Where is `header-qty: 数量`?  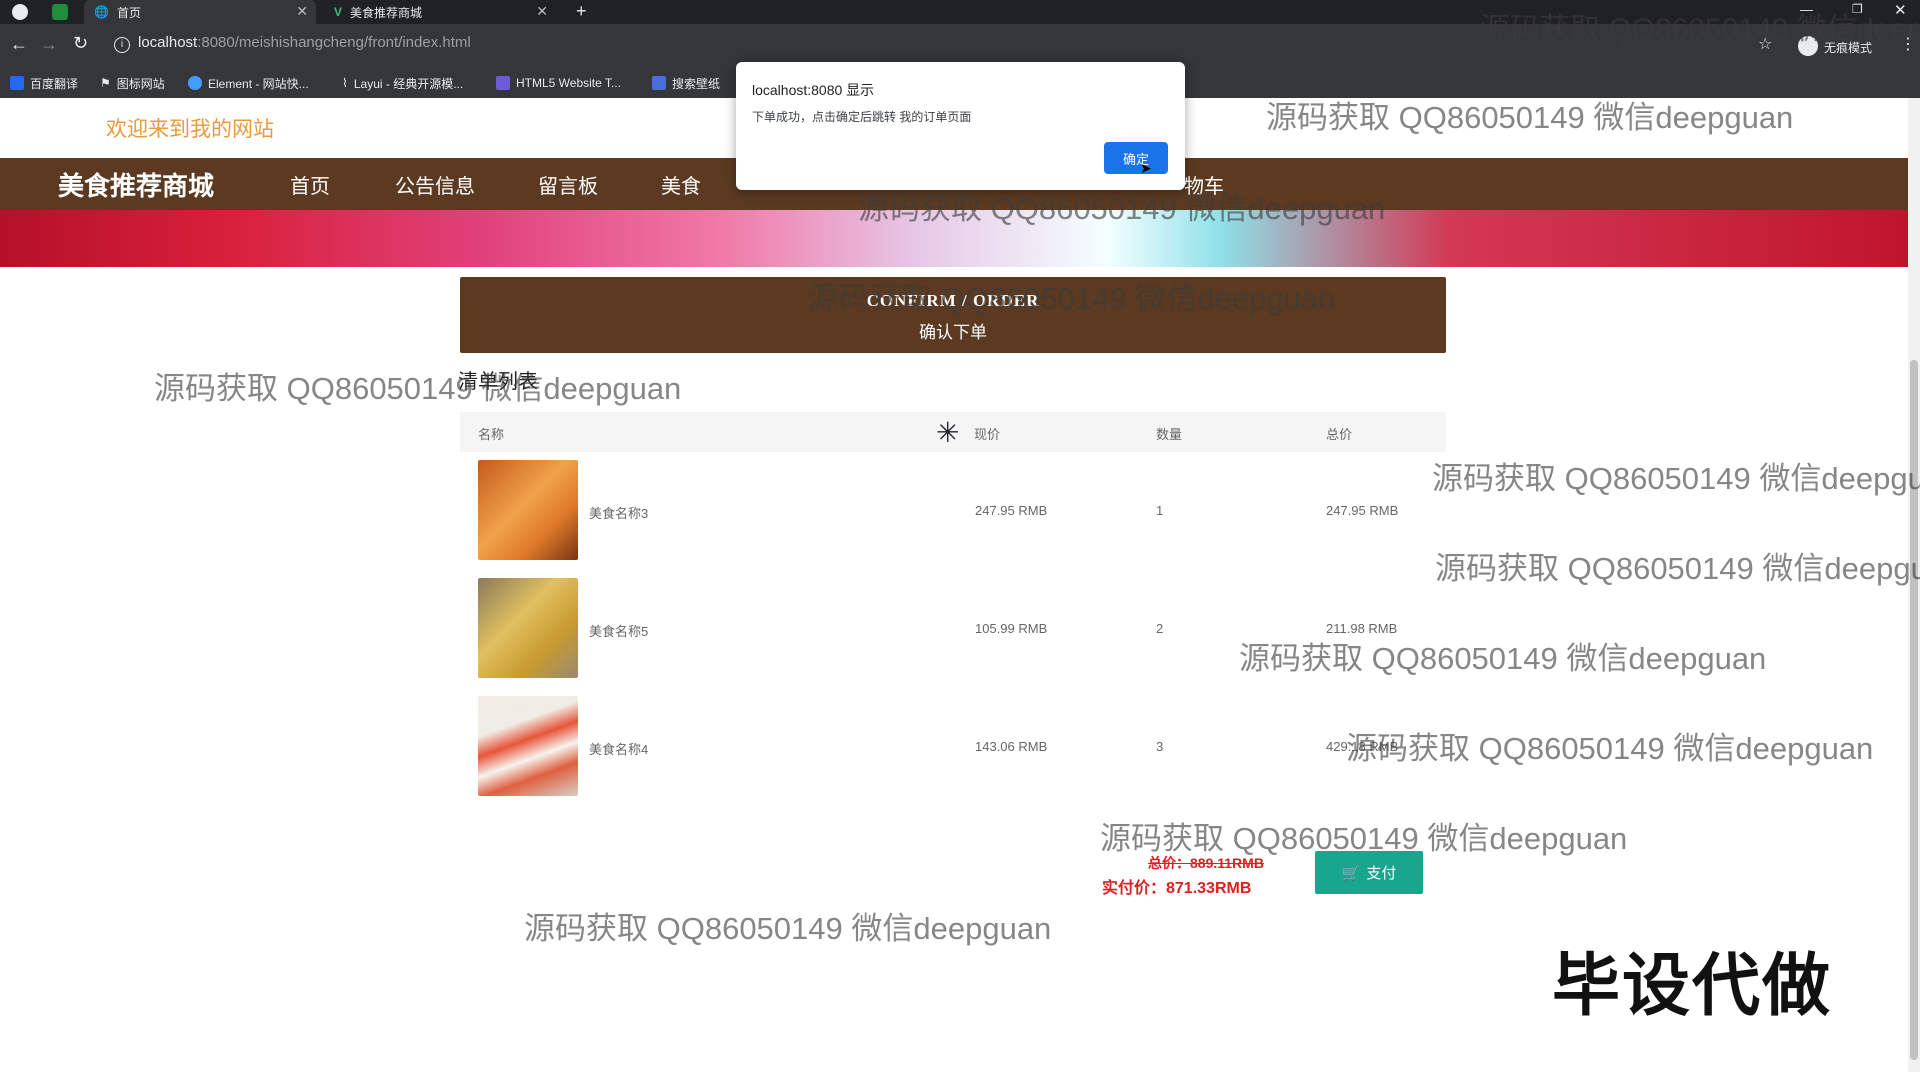 header-qty: 数量 is located at coordinates (1169, 434).